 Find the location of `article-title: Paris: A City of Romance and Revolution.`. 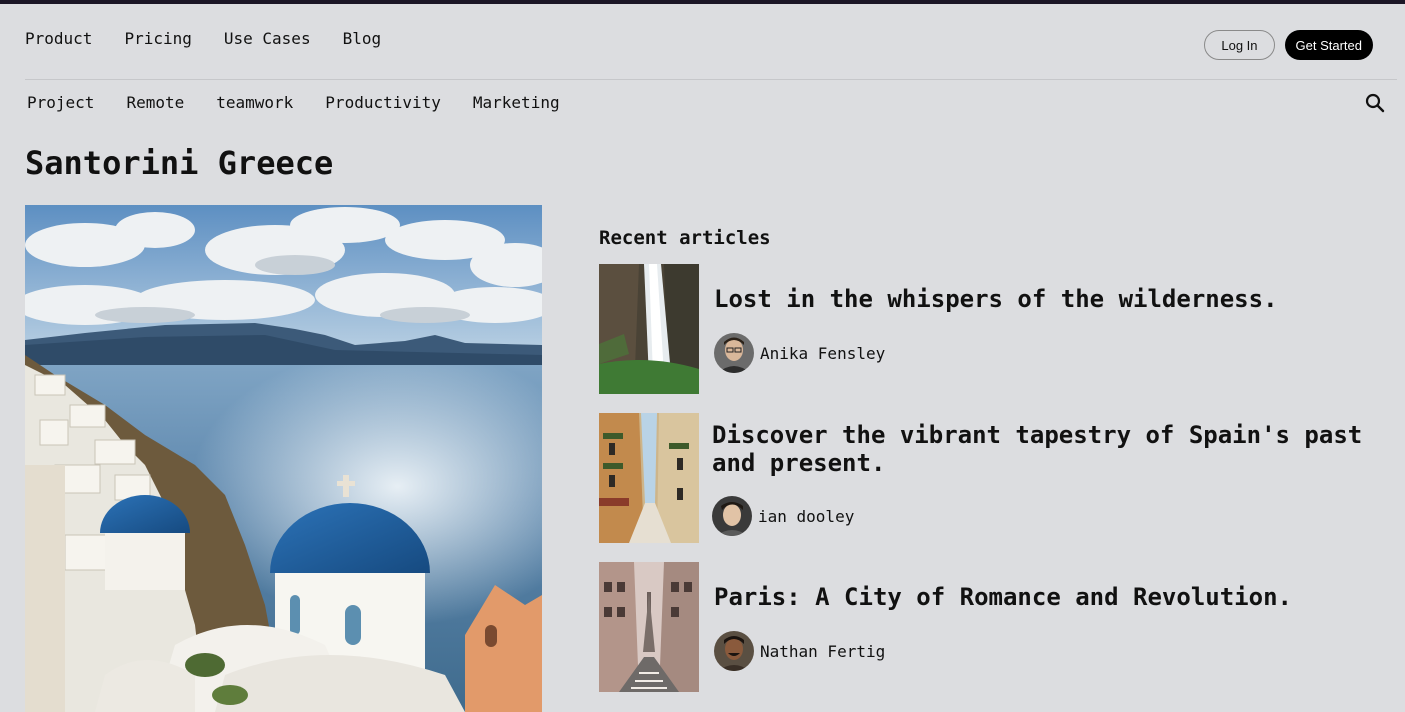

article-title: Paris: A City of Romance and Revolution. is located at coordinates (1044, 597).